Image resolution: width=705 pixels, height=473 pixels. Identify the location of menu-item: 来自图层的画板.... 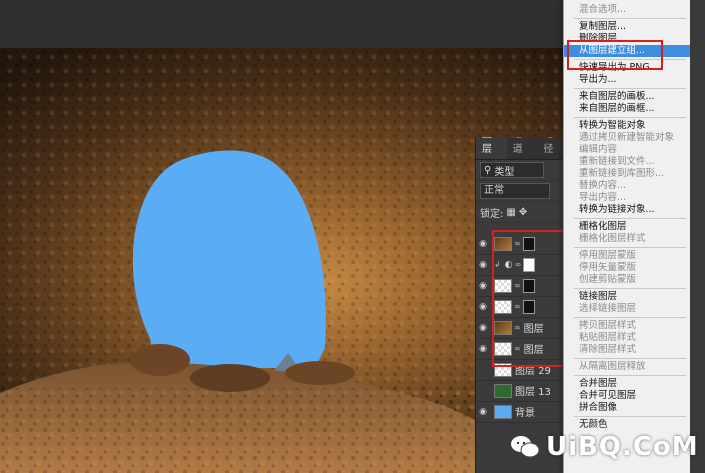
(627, 97).